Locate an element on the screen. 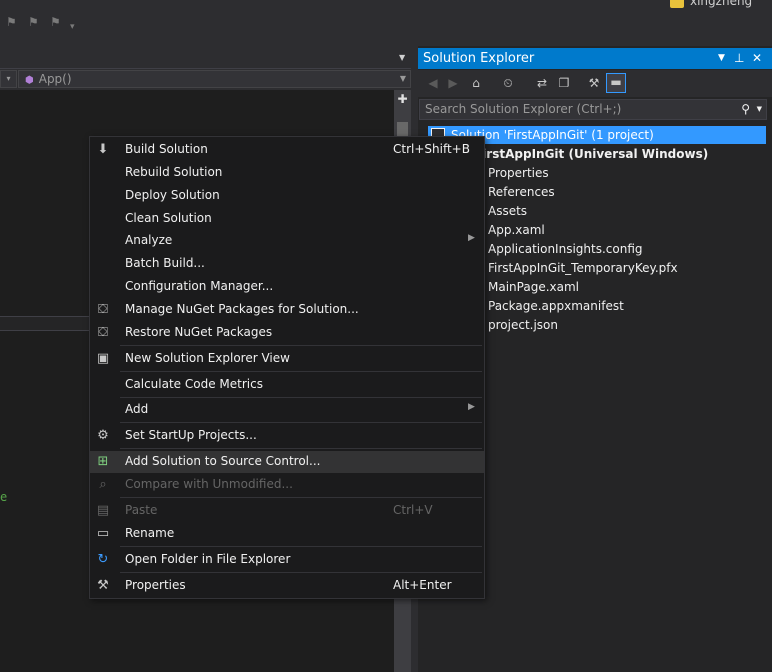 The image size is (772, 672). tab-list-dropdown-icon: ▼ is located at coordinates (402, 57).